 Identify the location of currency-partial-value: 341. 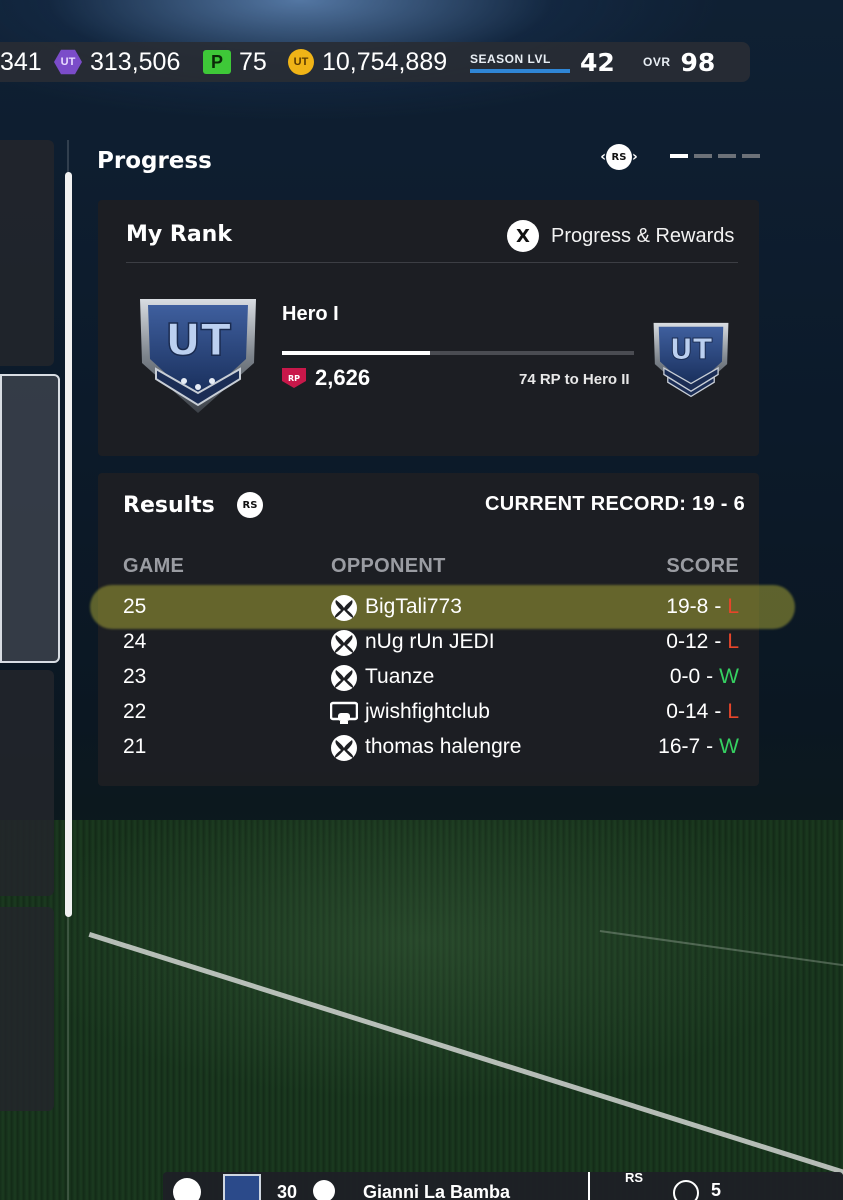
(21, 61).